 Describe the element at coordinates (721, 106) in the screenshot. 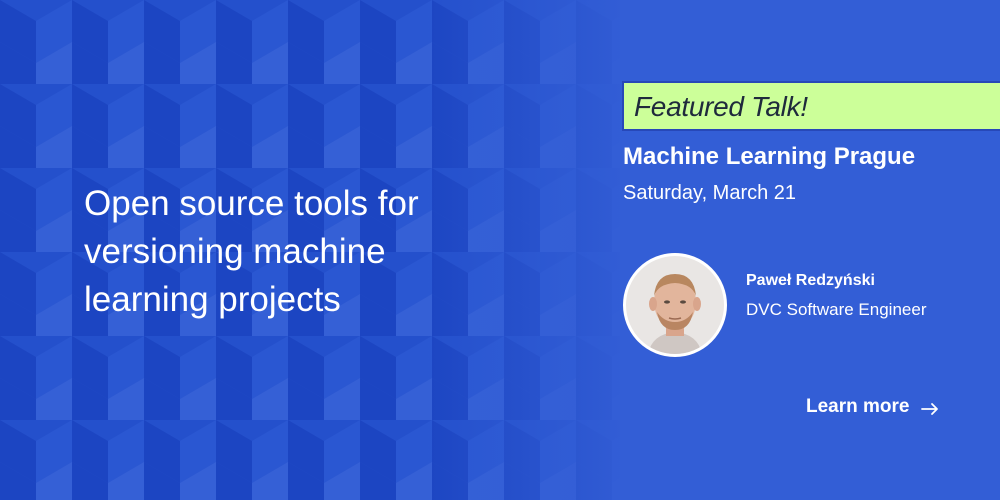

I see `featured-badge-label: Featured Talk!` at that location.